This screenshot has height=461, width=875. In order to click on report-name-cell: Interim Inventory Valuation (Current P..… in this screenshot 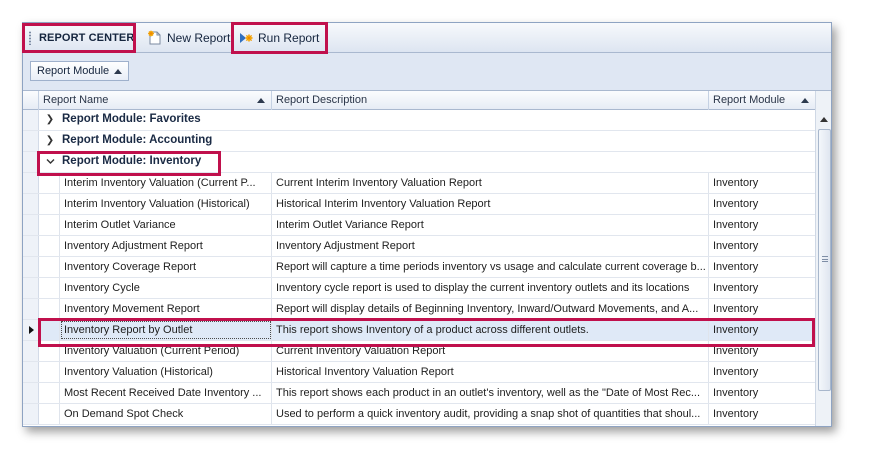, I will do `click(166, 183)`.